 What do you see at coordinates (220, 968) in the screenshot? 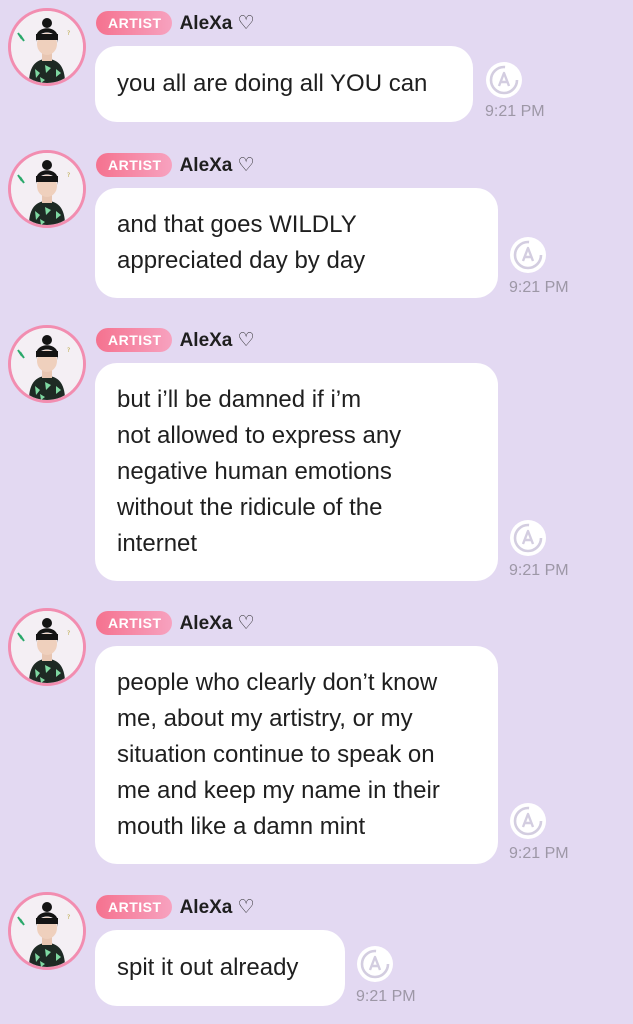
I see `message-bubble: spit it out already` at bounding box center [220, 968].